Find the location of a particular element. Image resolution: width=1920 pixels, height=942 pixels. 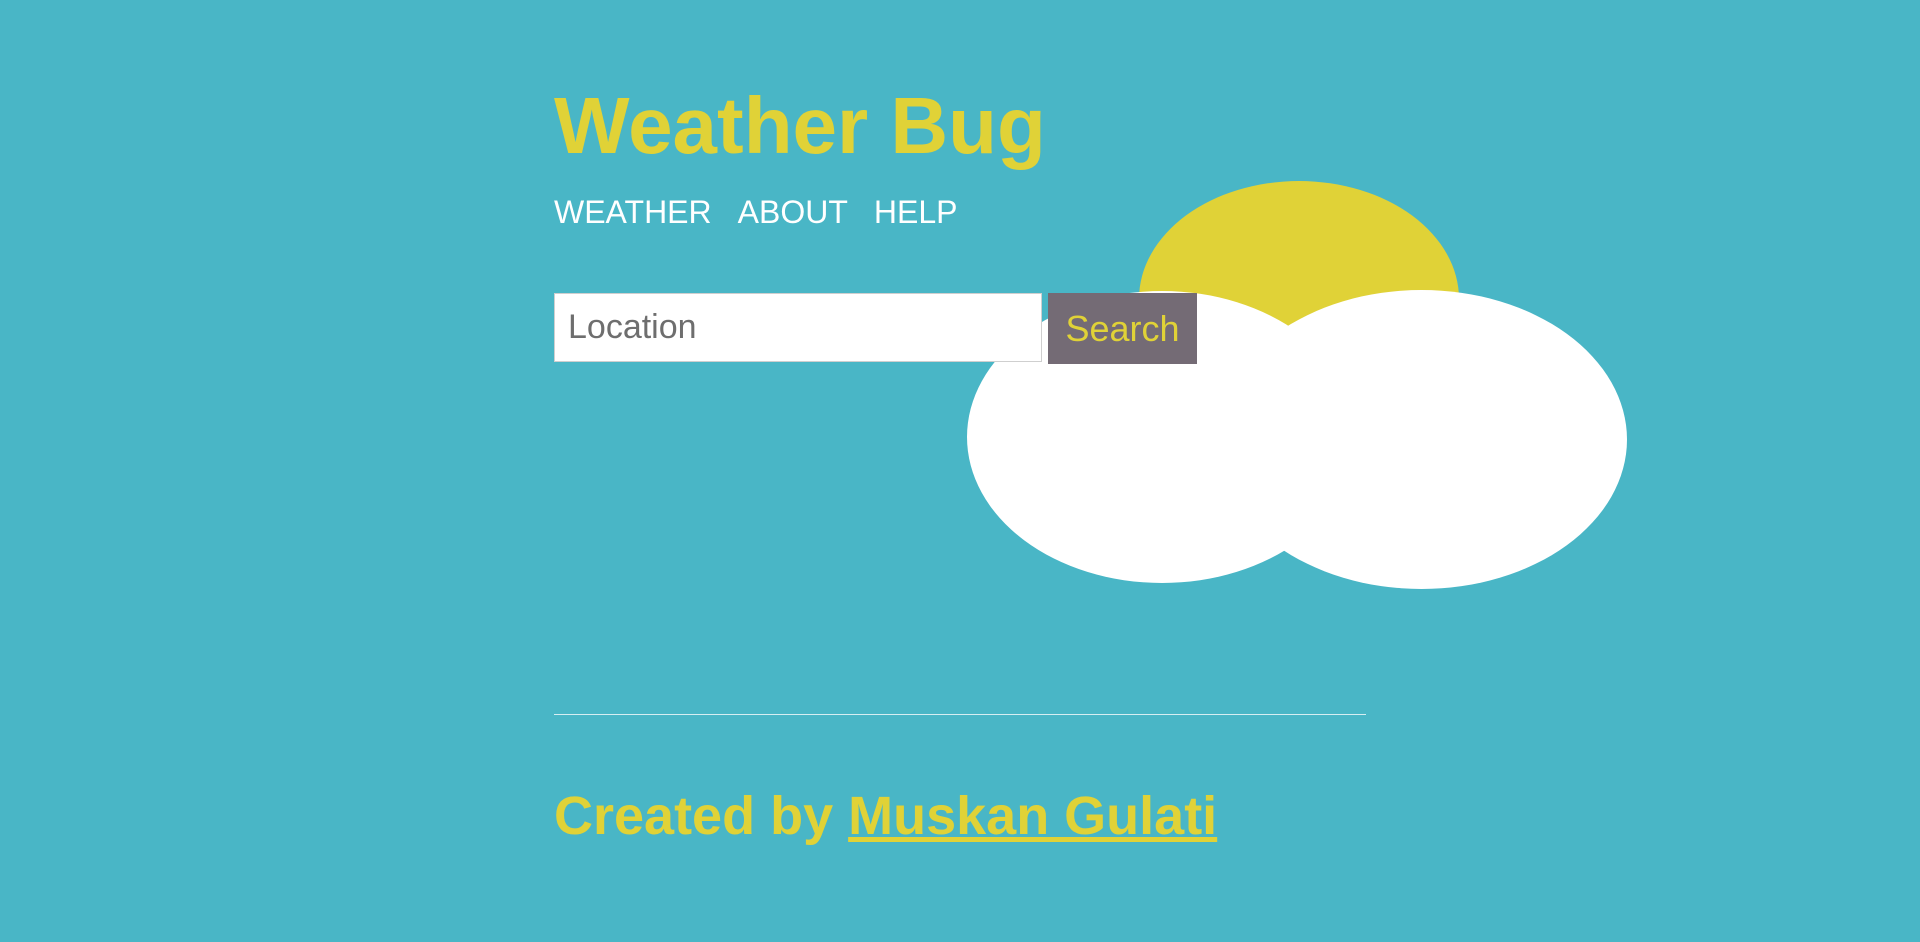

footer-divider is located at coordinates (960, 714).